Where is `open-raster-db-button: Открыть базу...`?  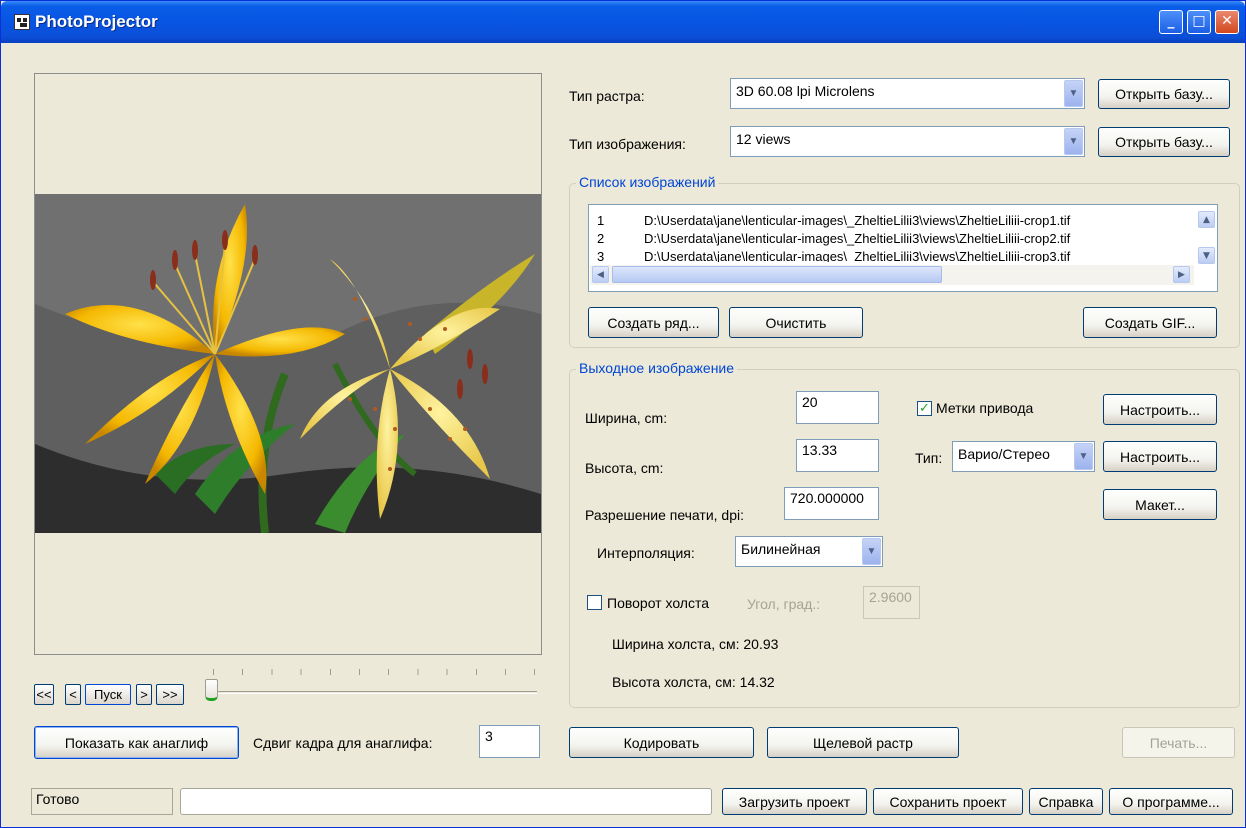
open-raster-db-button: Открыть базу... is located at coordinates (1164, 94).